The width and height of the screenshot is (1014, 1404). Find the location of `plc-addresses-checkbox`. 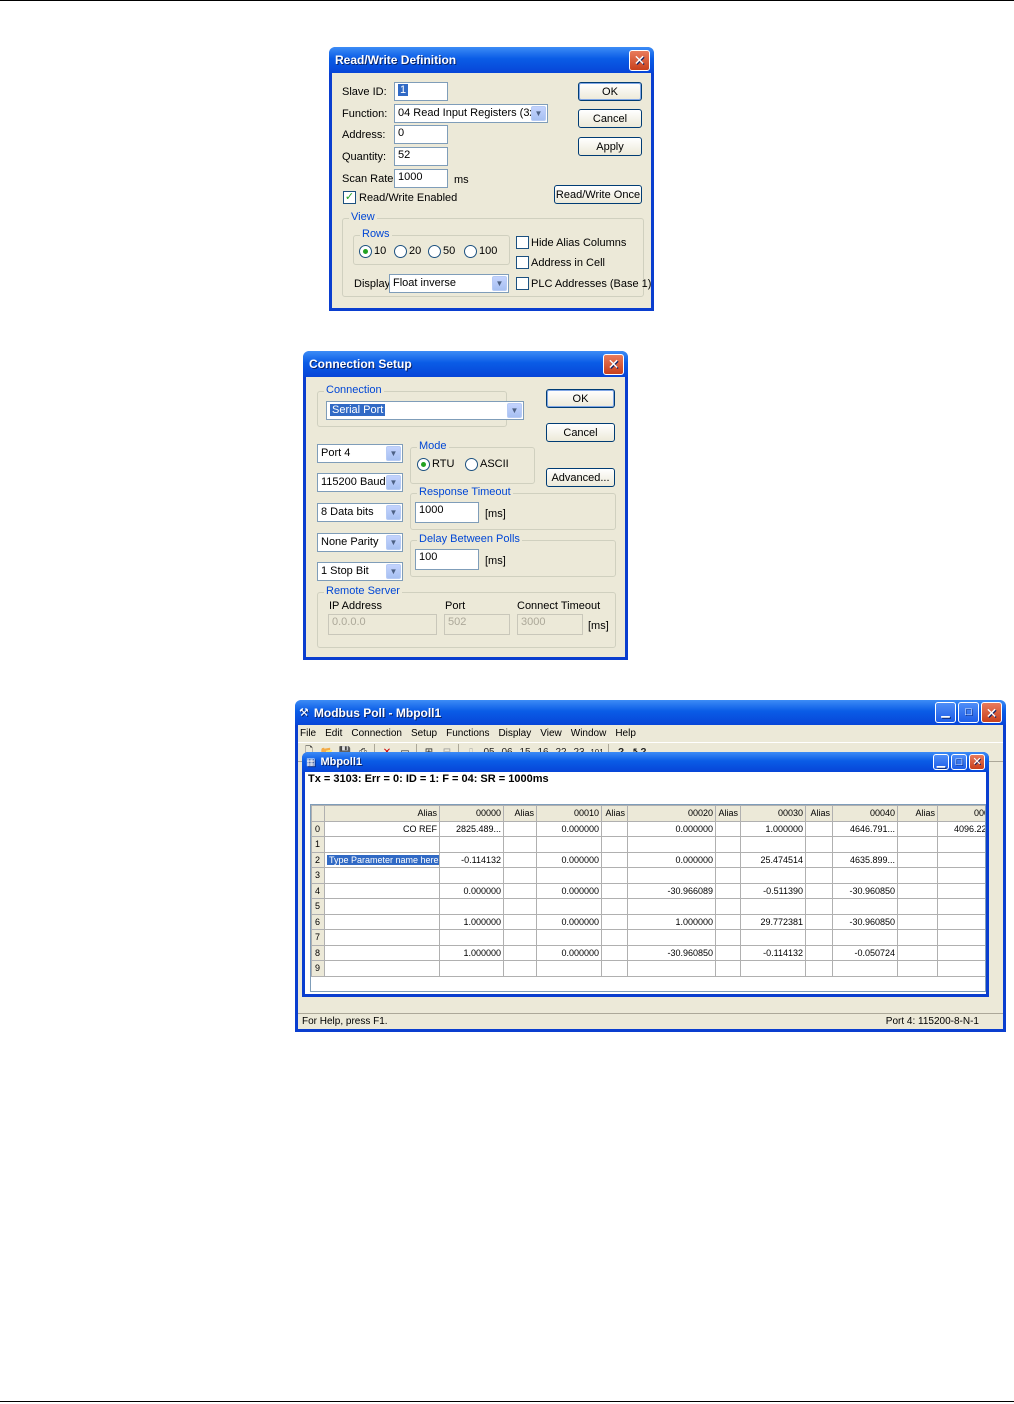

plc-addresses-checkbox is located at coordinates (522, 283).